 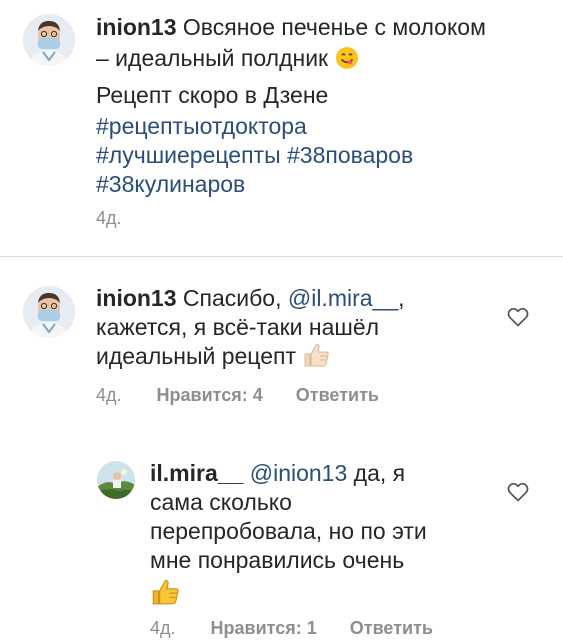 I want to click on post-caption-line-1: inion13 Овсяное печенье с молоком, so click(x=321, y=27).